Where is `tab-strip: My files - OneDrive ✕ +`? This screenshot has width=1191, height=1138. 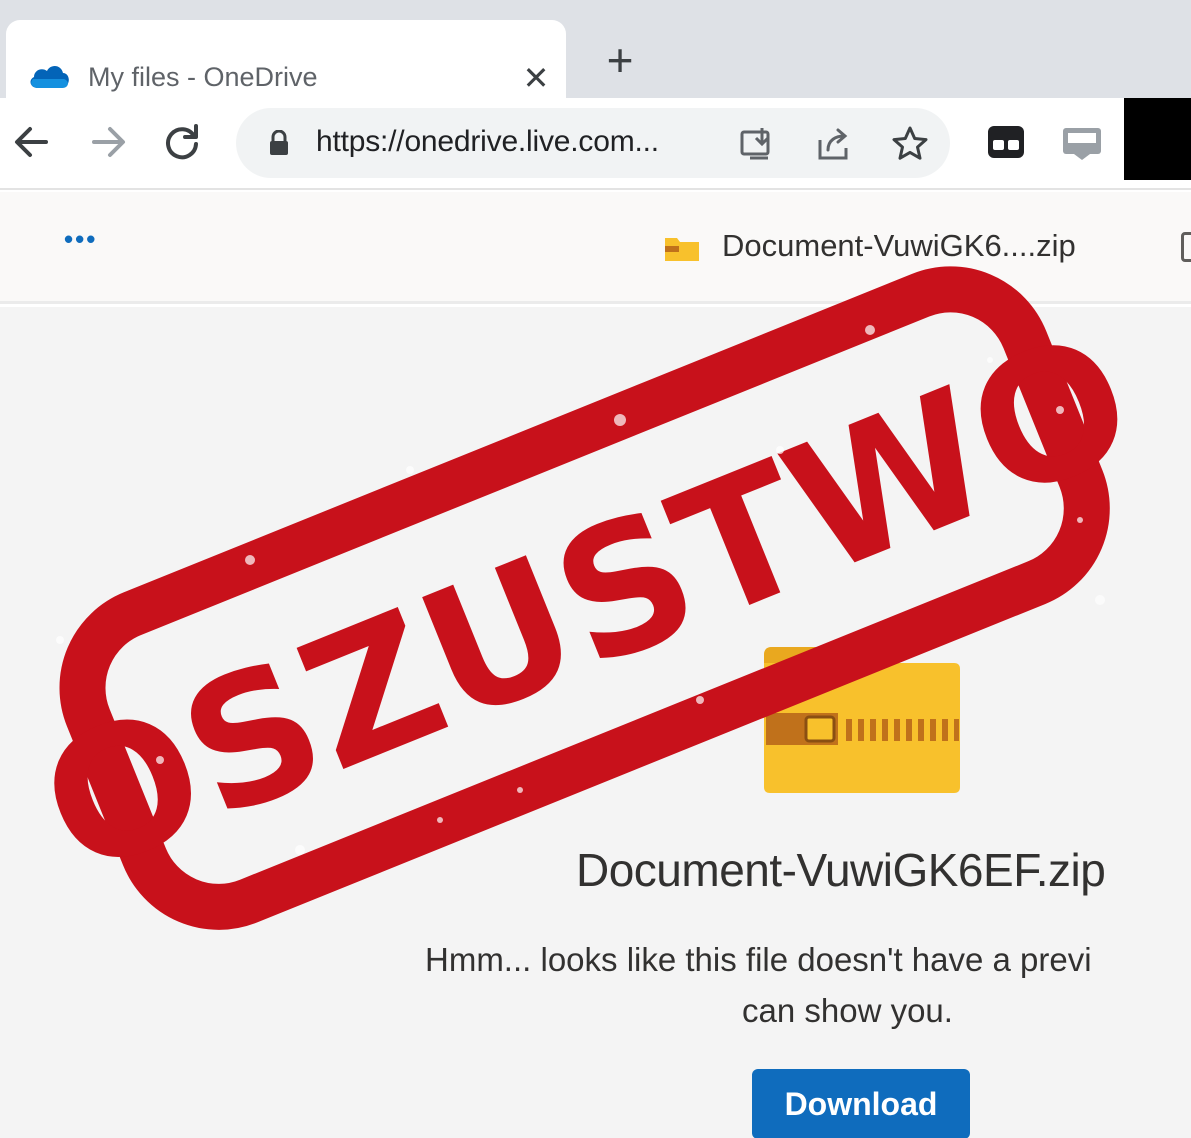
tab-strip: My files - OneDrive ✕ + is located at coordinates (595, 50).